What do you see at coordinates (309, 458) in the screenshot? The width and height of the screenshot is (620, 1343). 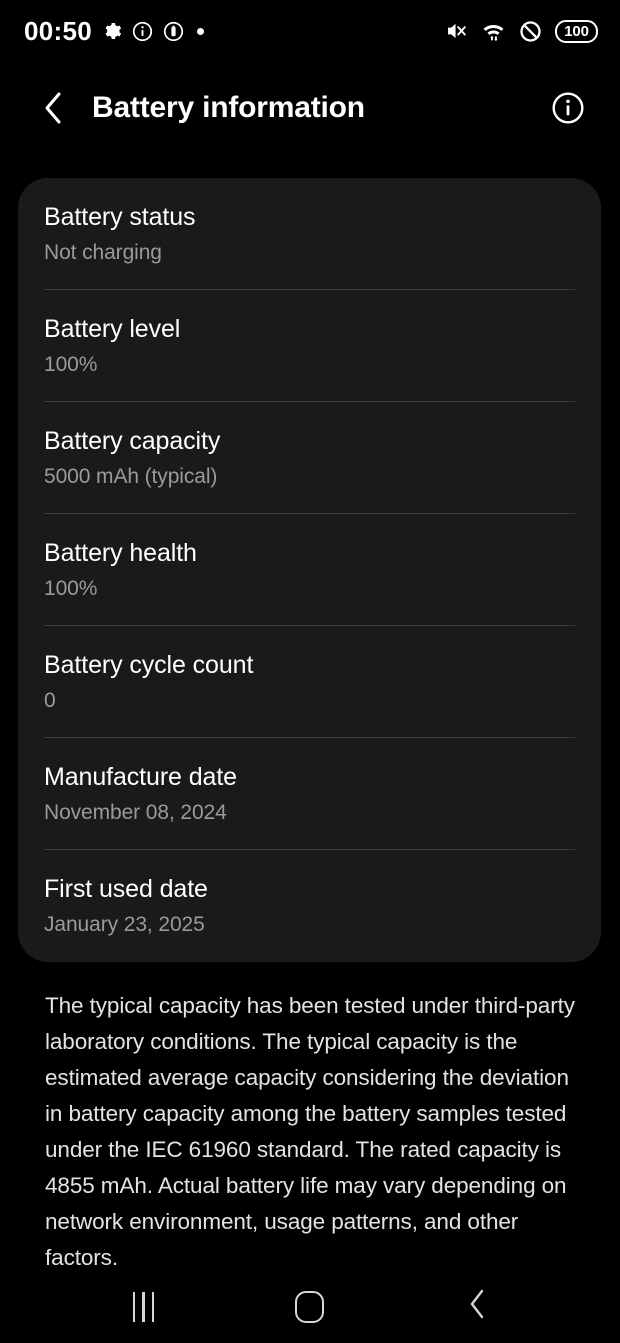 I see `table-row: Battery capacity 5000 mAh (typical)` at bounding box center [309, 458].